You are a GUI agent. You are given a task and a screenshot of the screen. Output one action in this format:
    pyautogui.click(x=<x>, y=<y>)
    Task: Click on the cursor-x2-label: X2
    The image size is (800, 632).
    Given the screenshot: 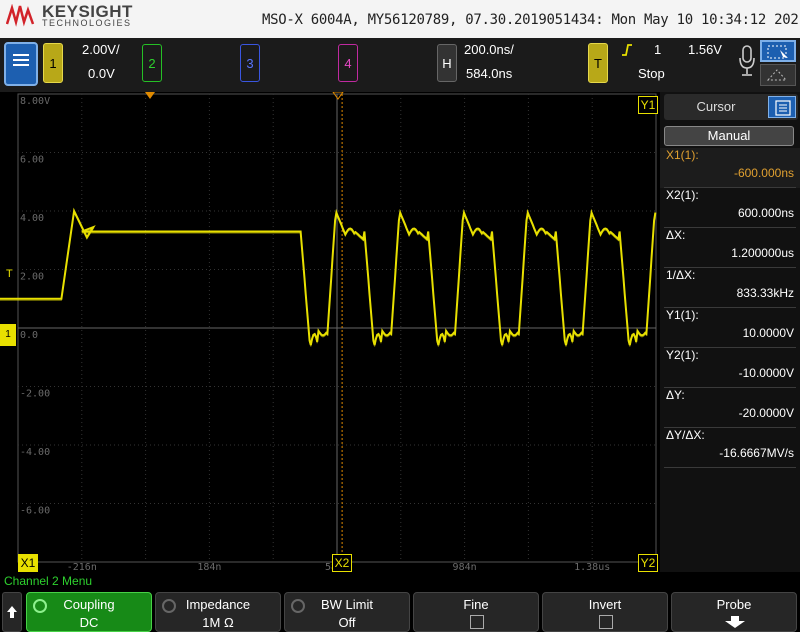 What is the action you would take?
    pyautogui.click(x=342, y=563)
    